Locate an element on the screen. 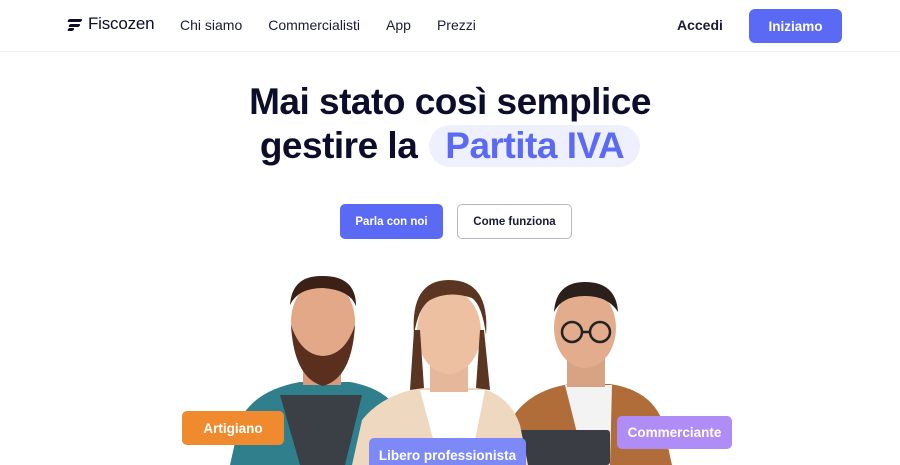  tag-merchant: Commerciante is located at coordinates (674, 432).